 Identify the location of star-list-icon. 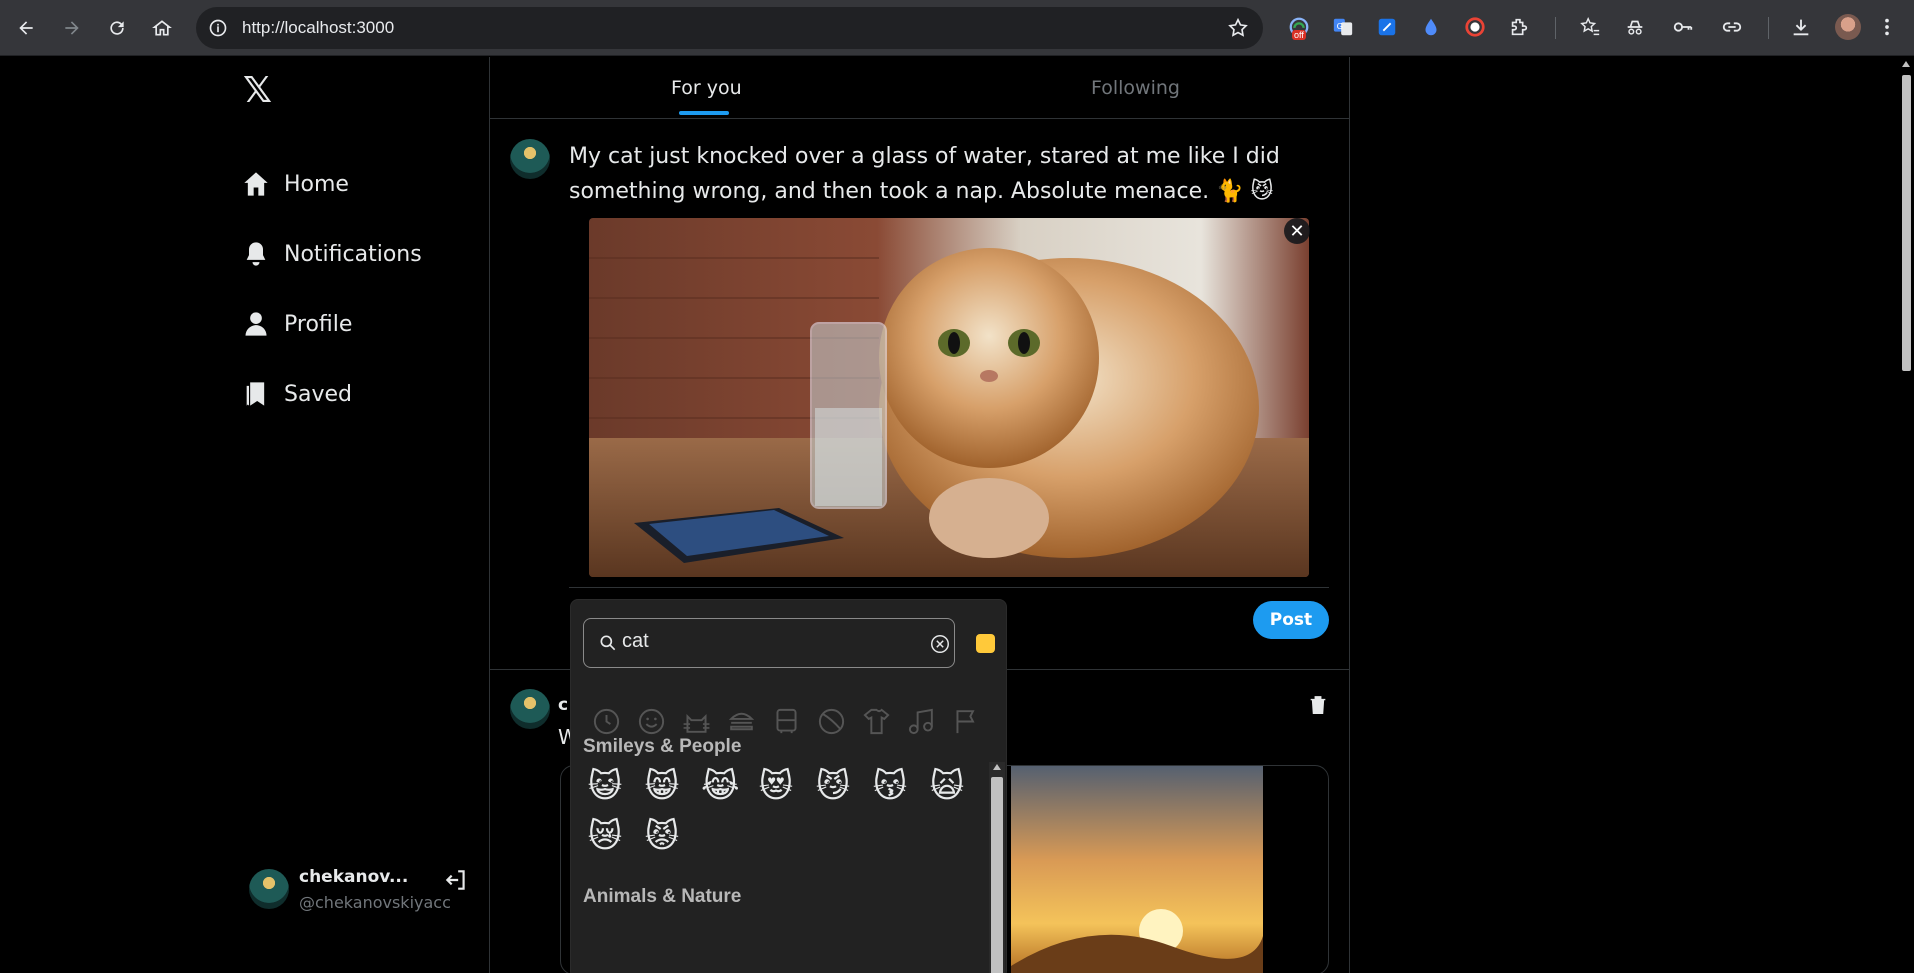
(1590, 26).